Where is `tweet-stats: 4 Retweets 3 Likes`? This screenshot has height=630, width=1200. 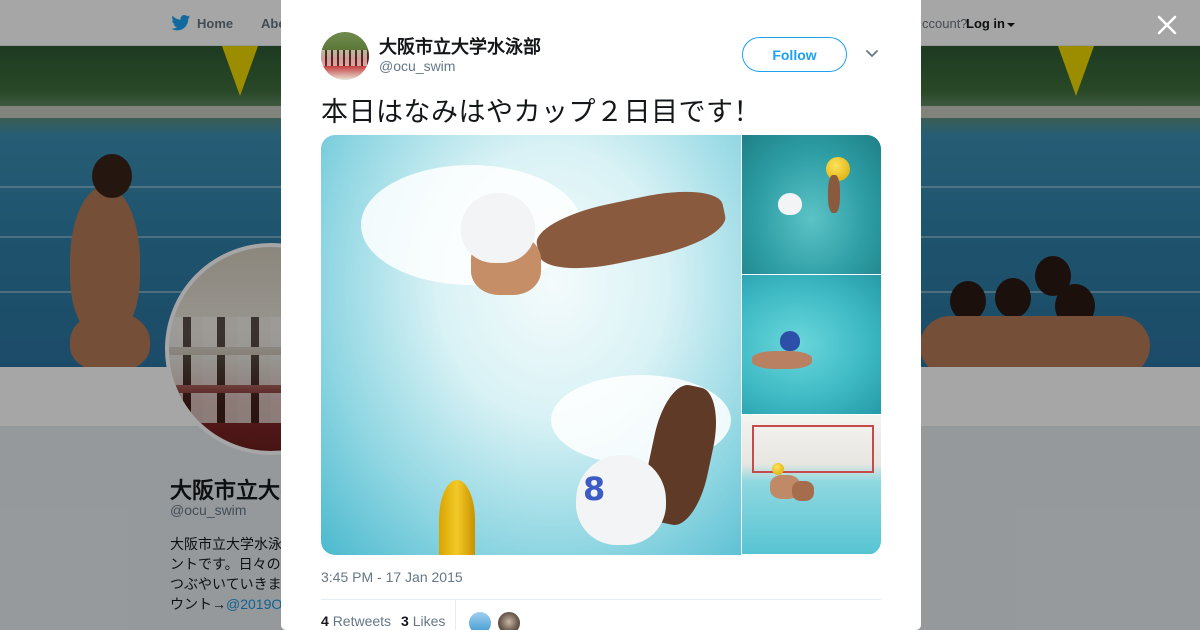
tweet-stats: 4 Retweets 3 Likes is located at coordinates (383, 621).